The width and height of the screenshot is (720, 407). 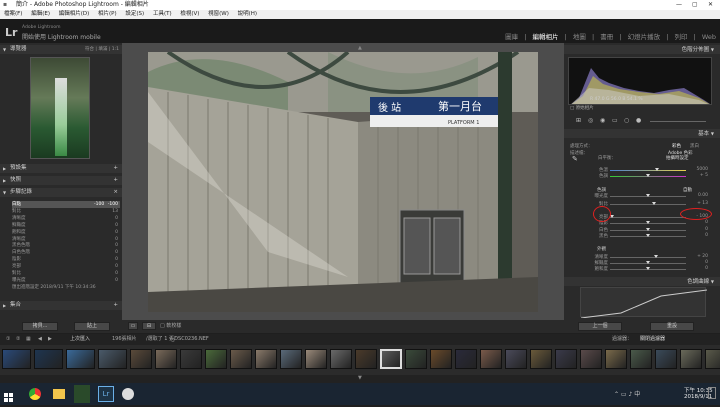 What do you see at coordinates (638, 223) in the screenshot?
I see `slider-5: 陰影 0` at bounding box center [638, 223].